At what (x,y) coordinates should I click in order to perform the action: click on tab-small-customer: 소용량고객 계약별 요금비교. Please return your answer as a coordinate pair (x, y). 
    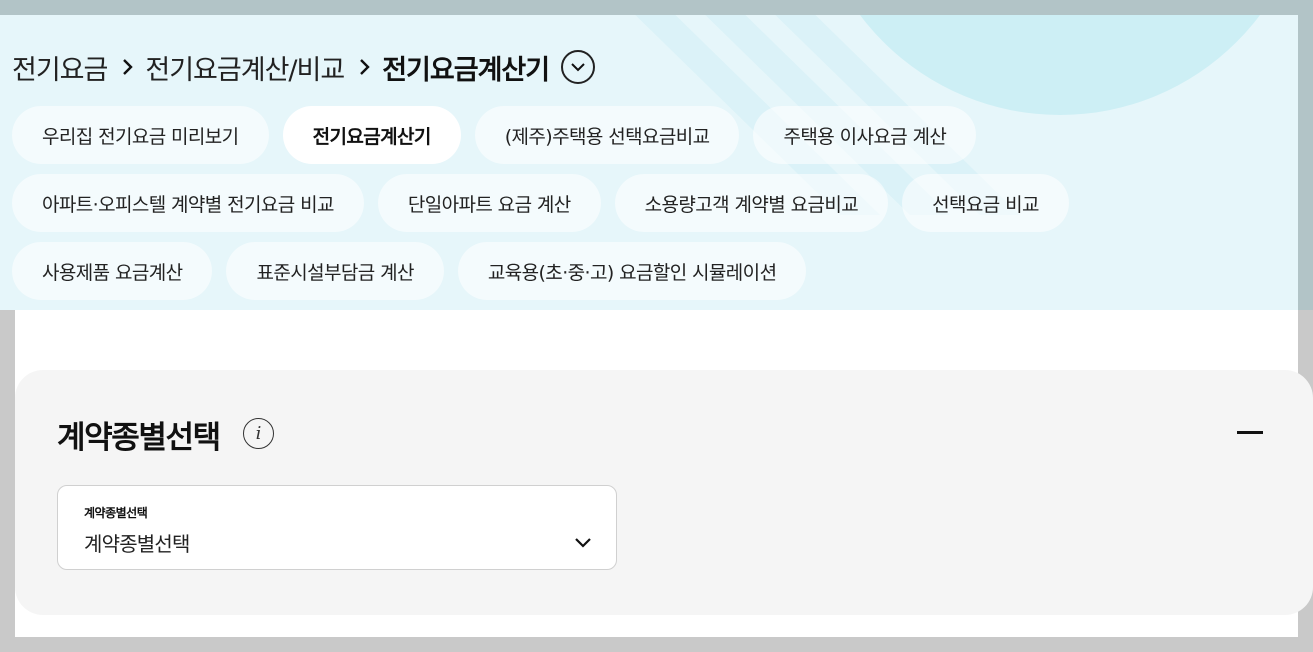
    Looking at the image, I should click on (751, 203).